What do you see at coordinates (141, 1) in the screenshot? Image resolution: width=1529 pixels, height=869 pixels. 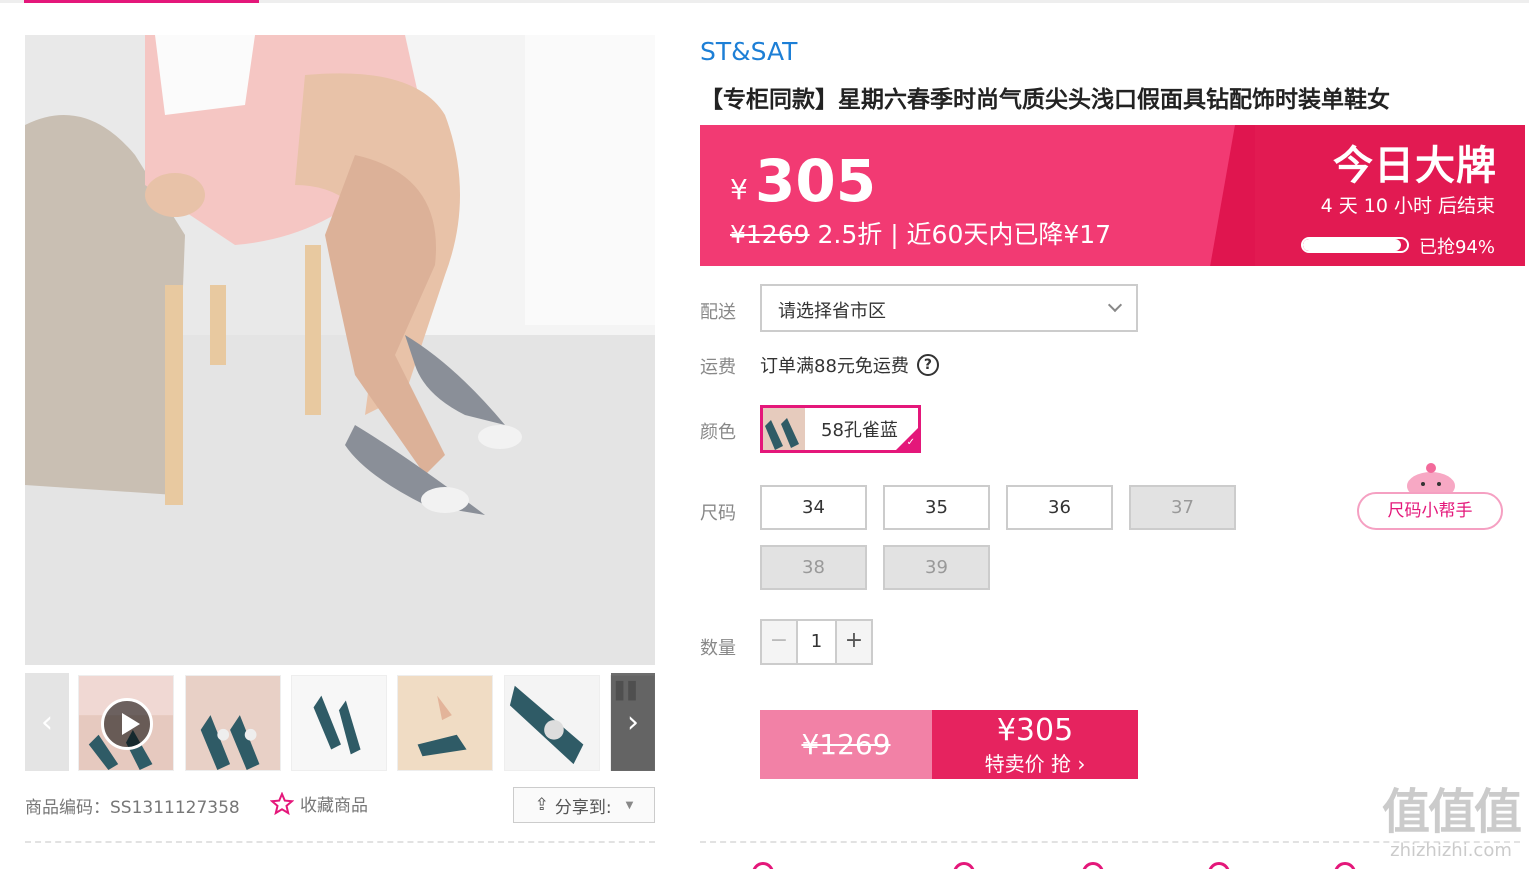 I see `active-tab-indicator` at bounding box center [141, 1].